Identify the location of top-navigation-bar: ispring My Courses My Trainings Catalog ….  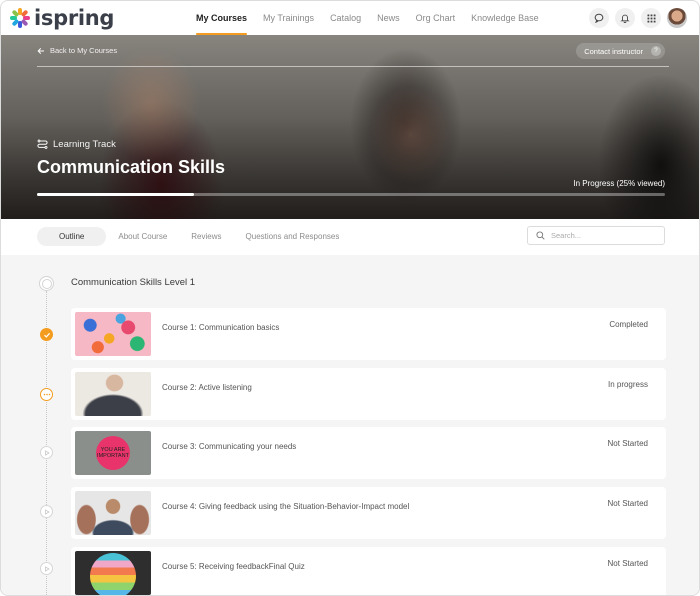
(350, 18).